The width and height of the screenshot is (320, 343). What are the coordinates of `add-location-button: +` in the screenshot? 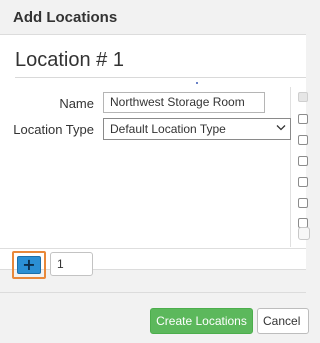 It's located at (29, 265).